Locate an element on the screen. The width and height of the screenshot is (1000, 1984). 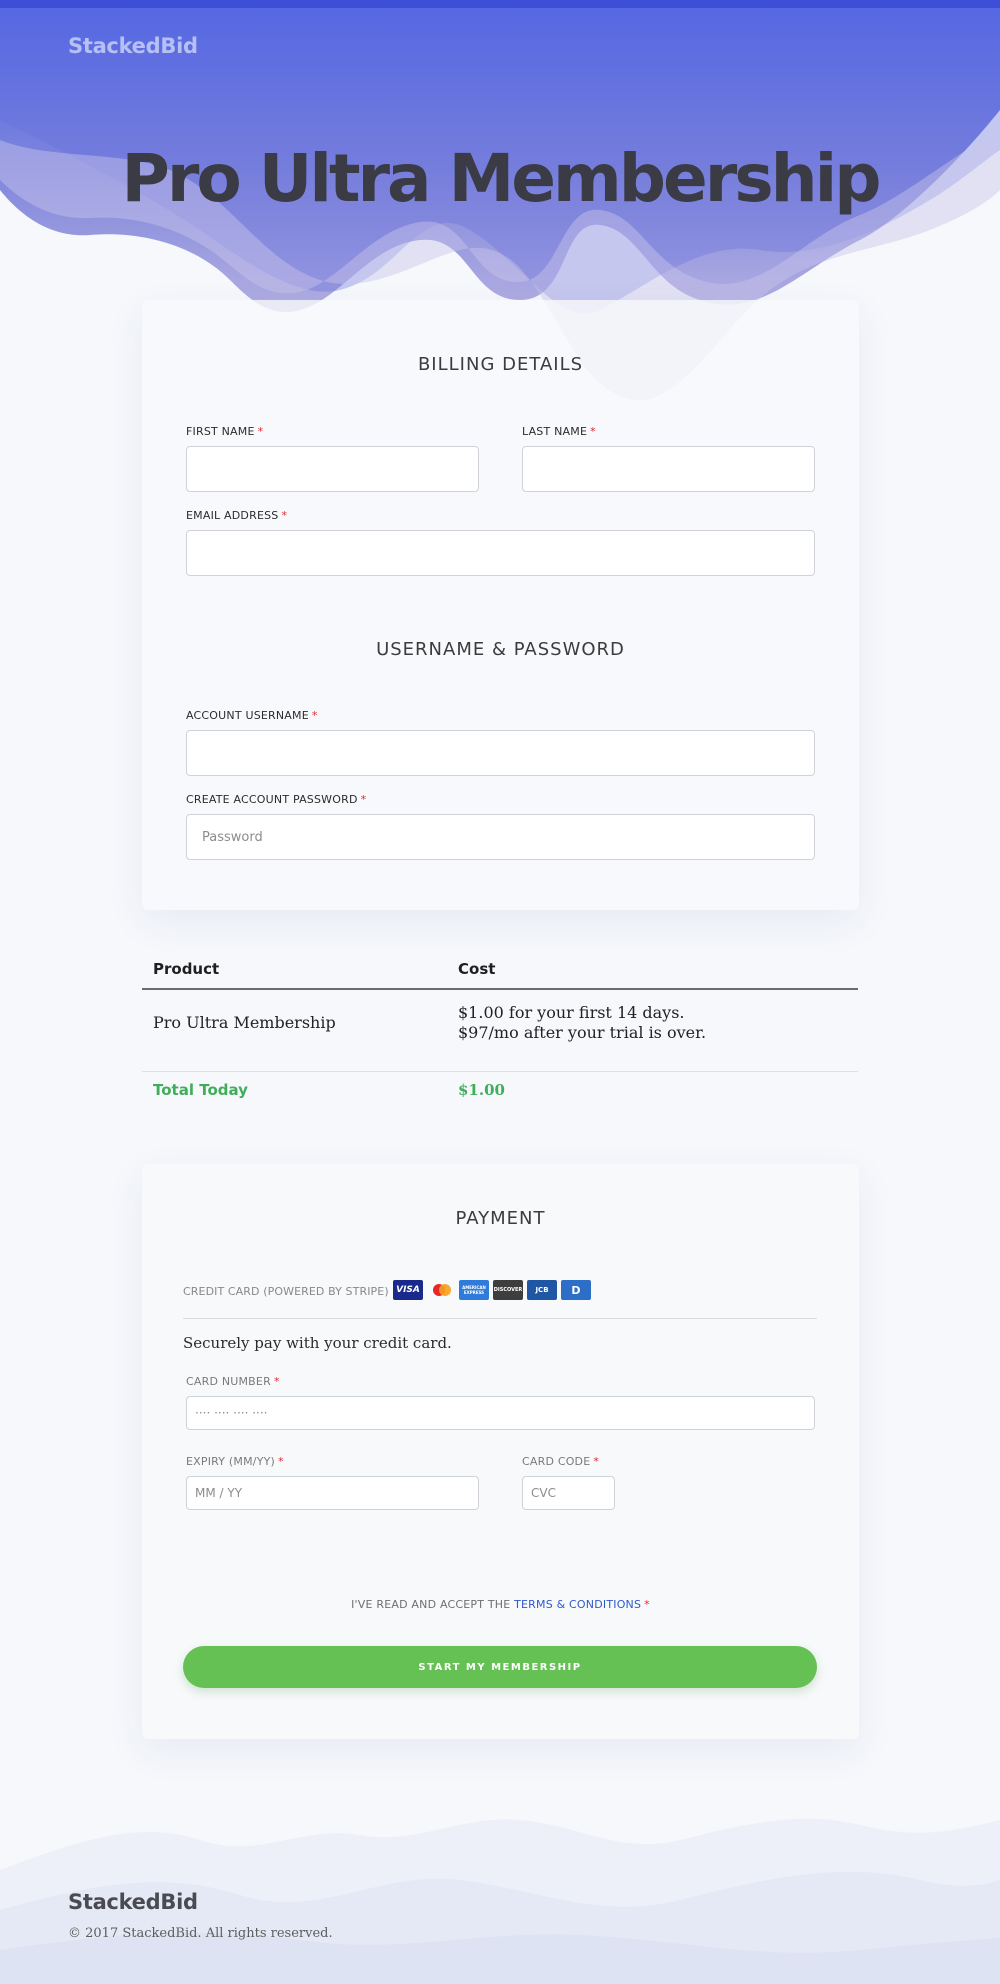
username-label: ACCOUNT USERNAME * is located at coordinates (252, 715).